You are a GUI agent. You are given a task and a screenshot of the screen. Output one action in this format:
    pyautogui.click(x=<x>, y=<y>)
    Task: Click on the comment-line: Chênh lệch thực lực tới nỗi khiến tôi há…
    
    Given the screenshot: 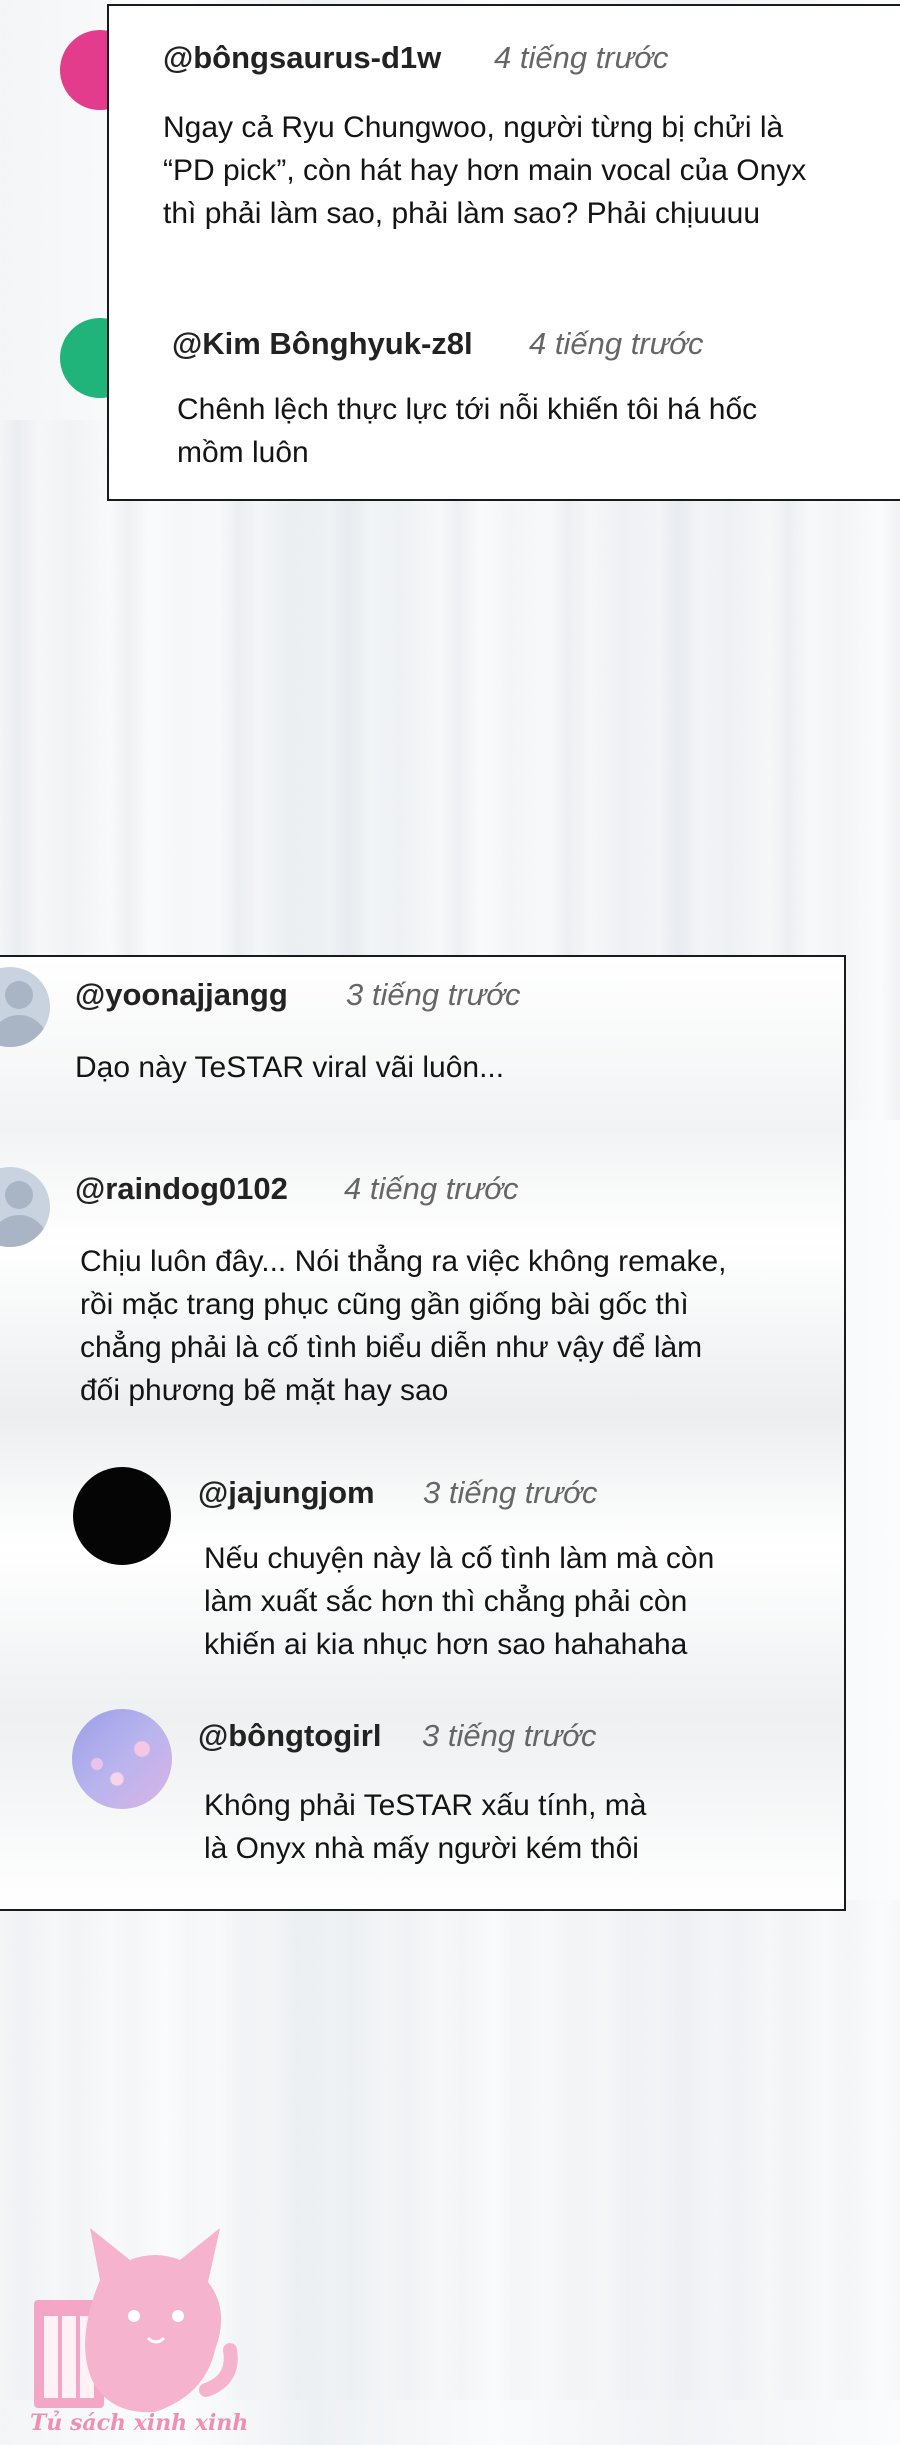 What is the action you would take?
    pyautogui.click(x=467, y=409)
    